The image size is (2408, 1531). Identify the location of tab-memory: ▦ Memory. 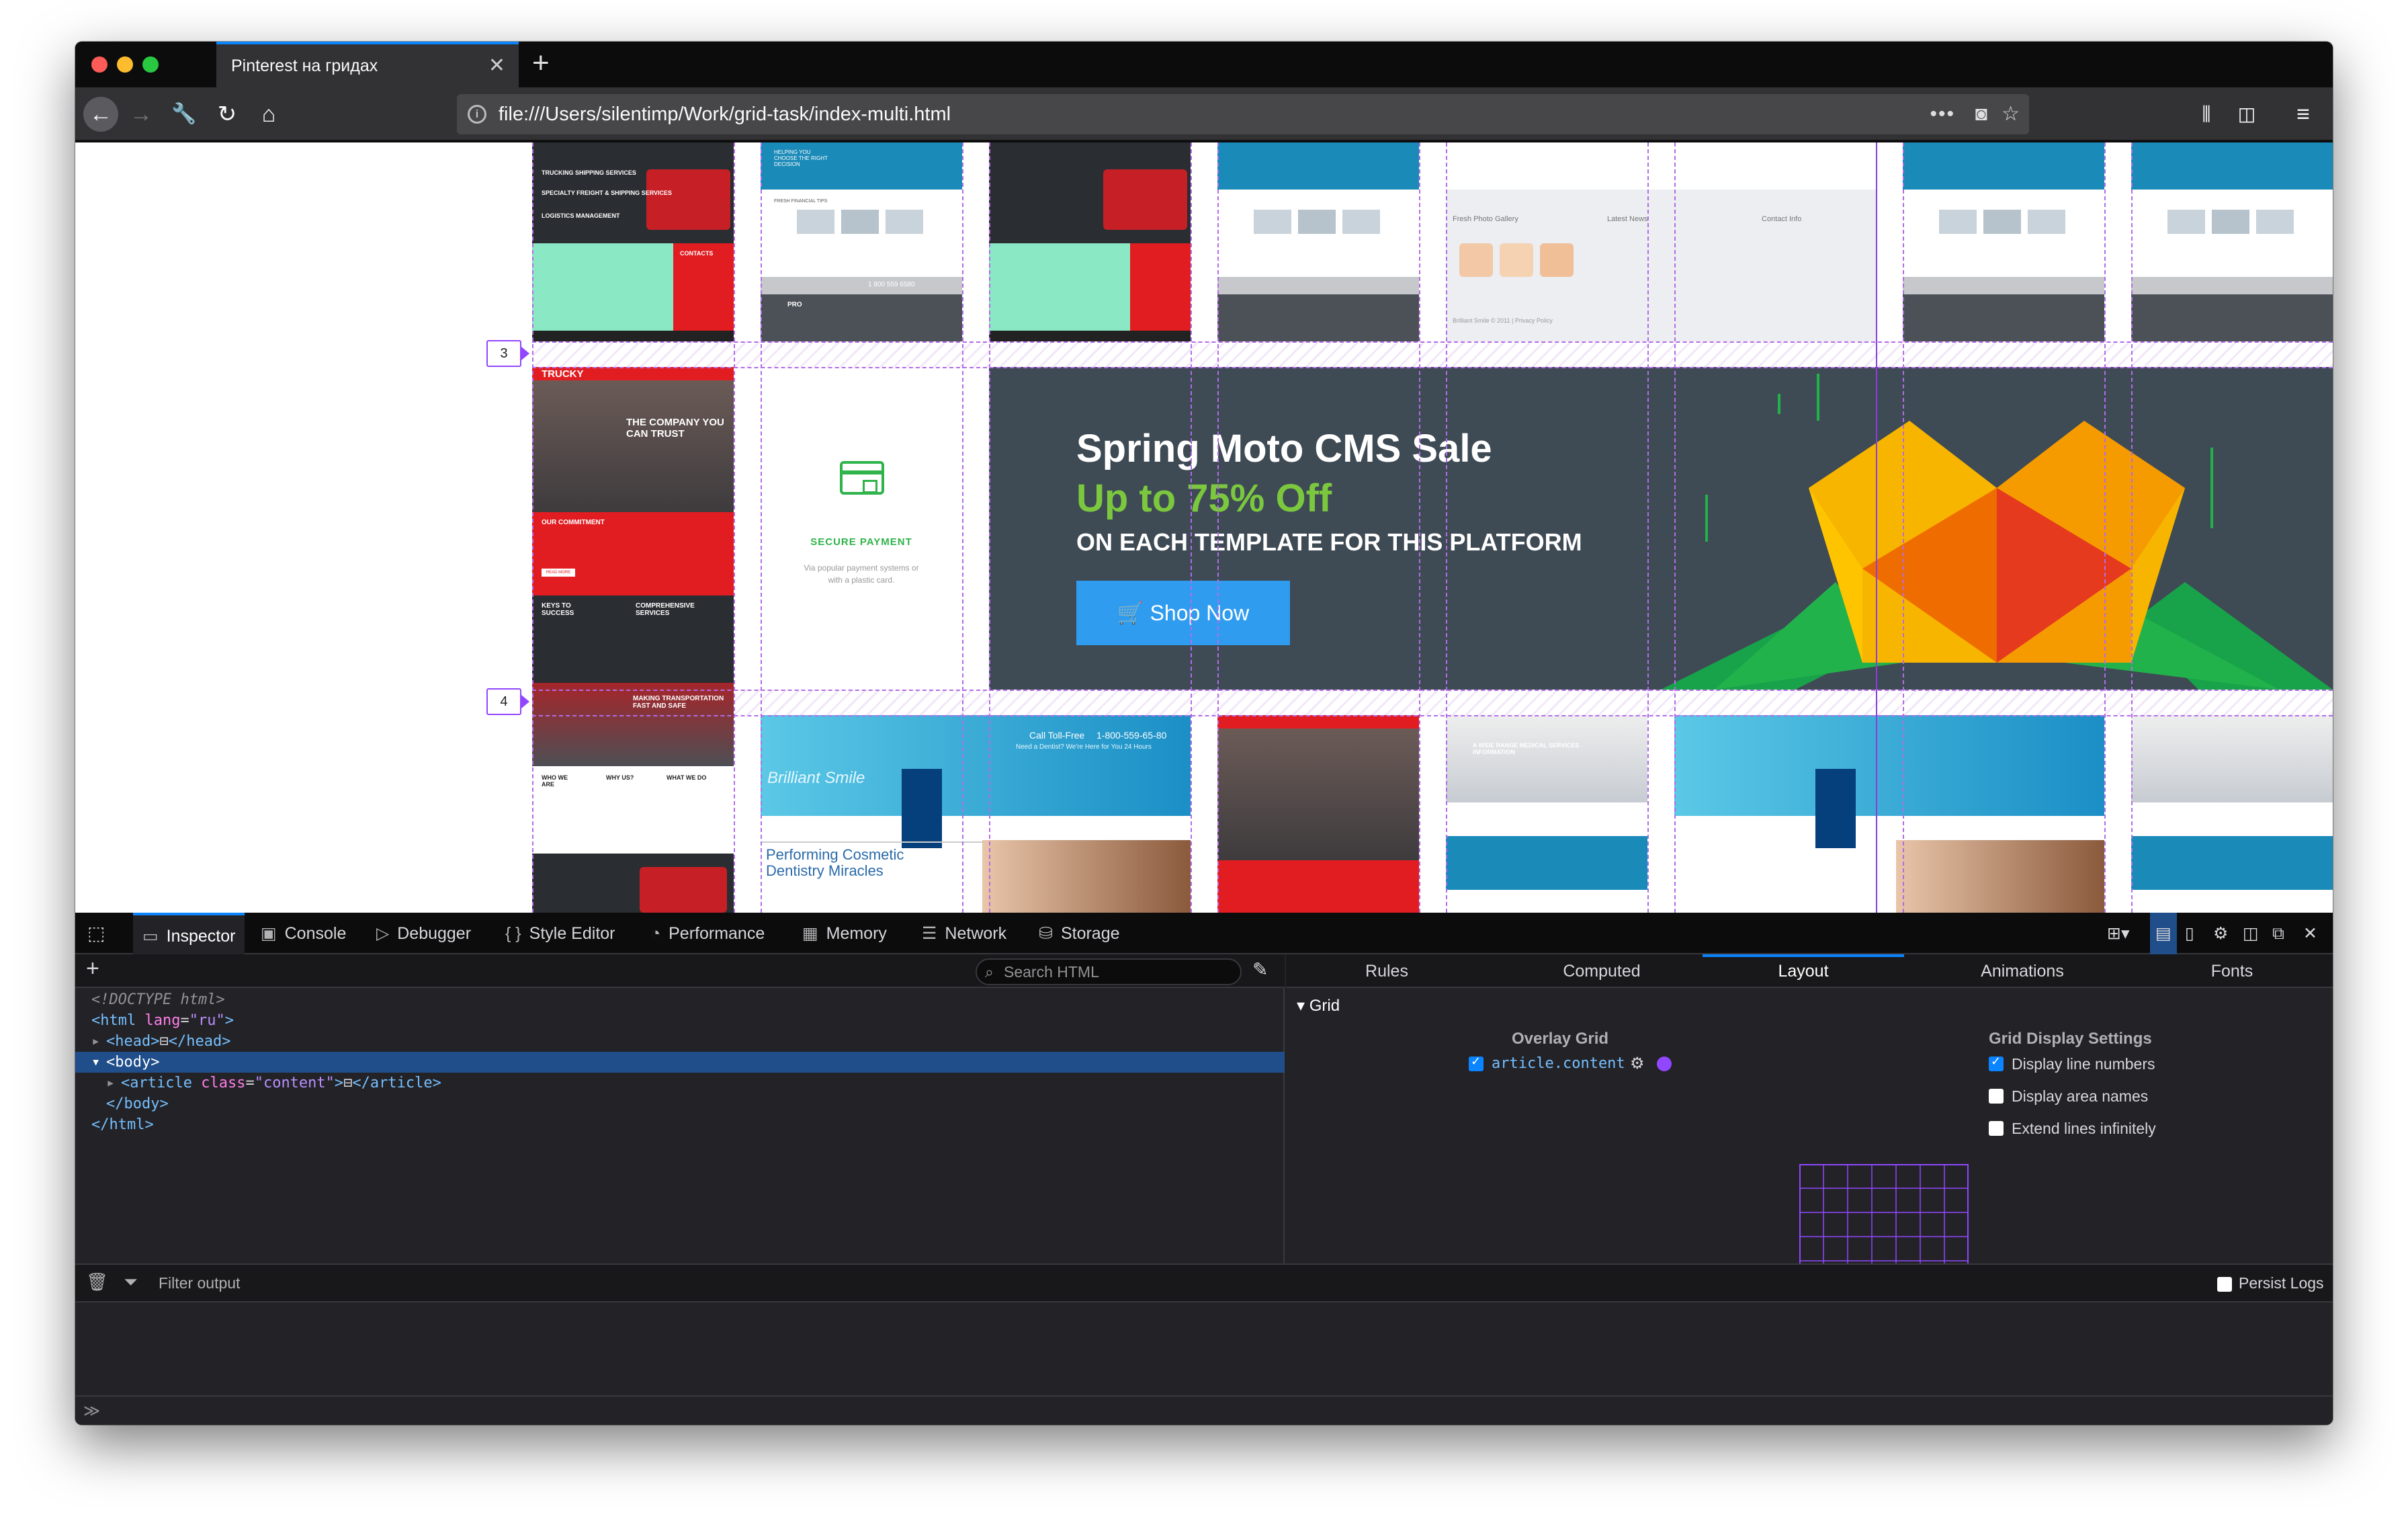
(844, 934).